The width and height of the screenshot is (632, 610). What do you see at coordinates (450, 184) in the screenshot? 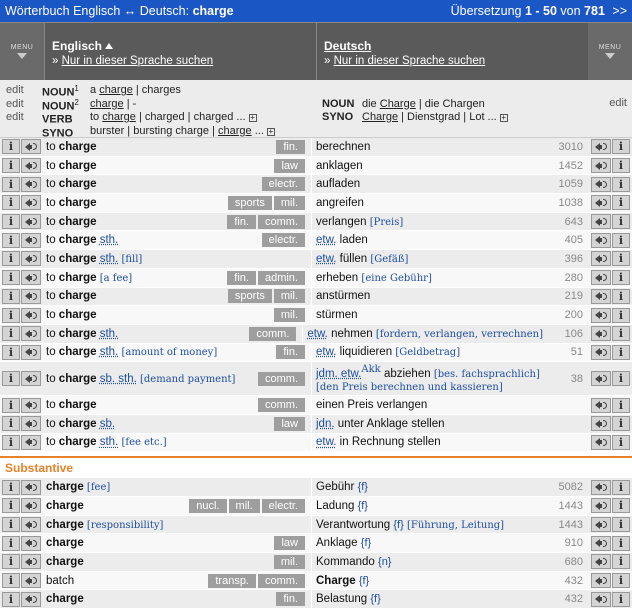
I see `german-term: aufladen 1059` at bounding box center [450, 184].